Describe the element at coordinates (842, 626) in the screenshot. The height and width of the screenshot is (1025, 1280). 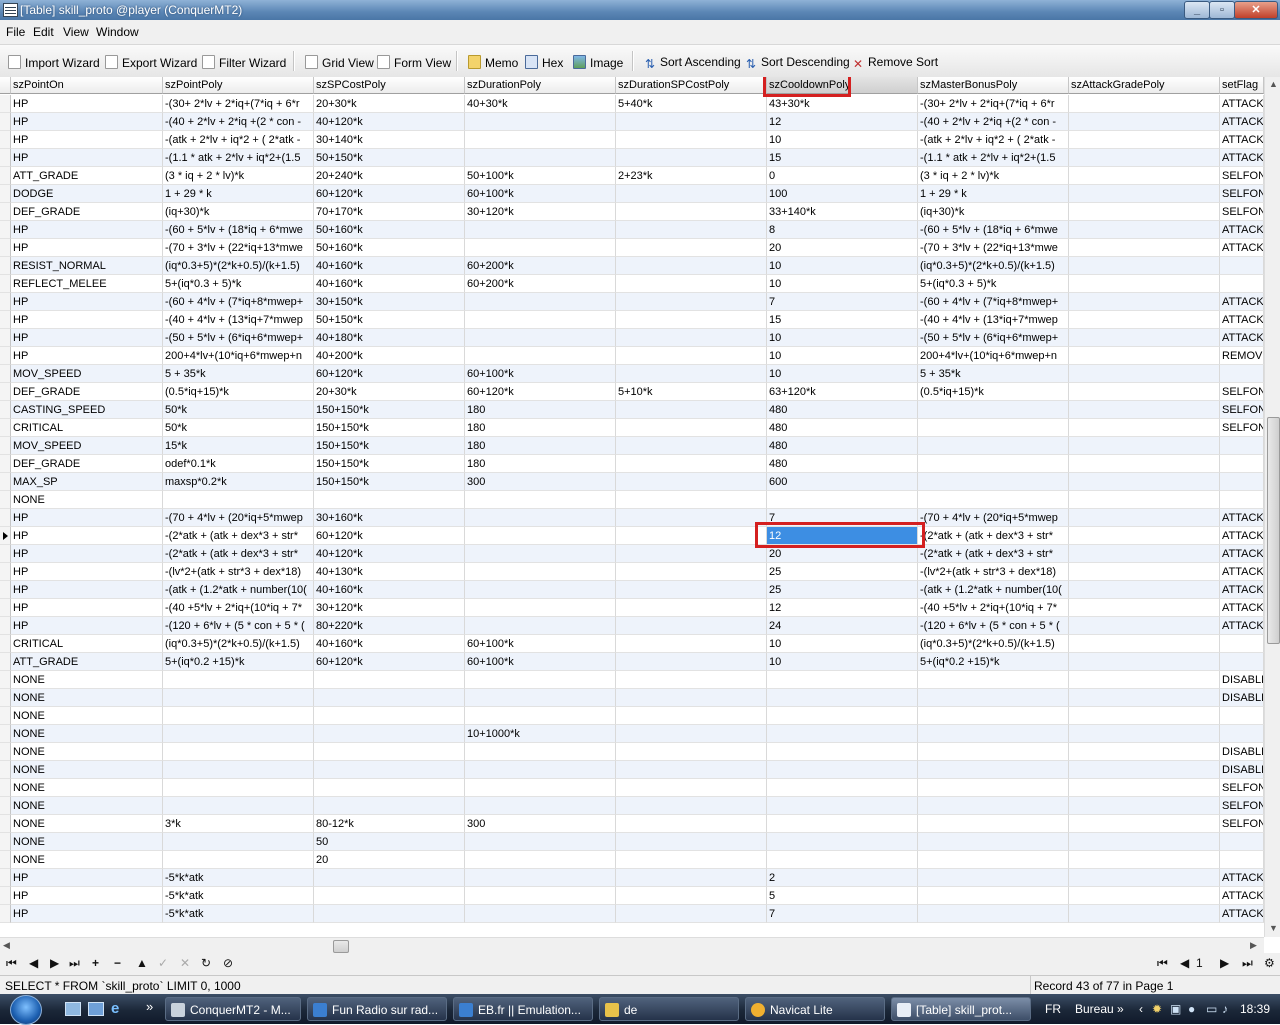
I see `cell-cooldown-poly: 24` at that location.